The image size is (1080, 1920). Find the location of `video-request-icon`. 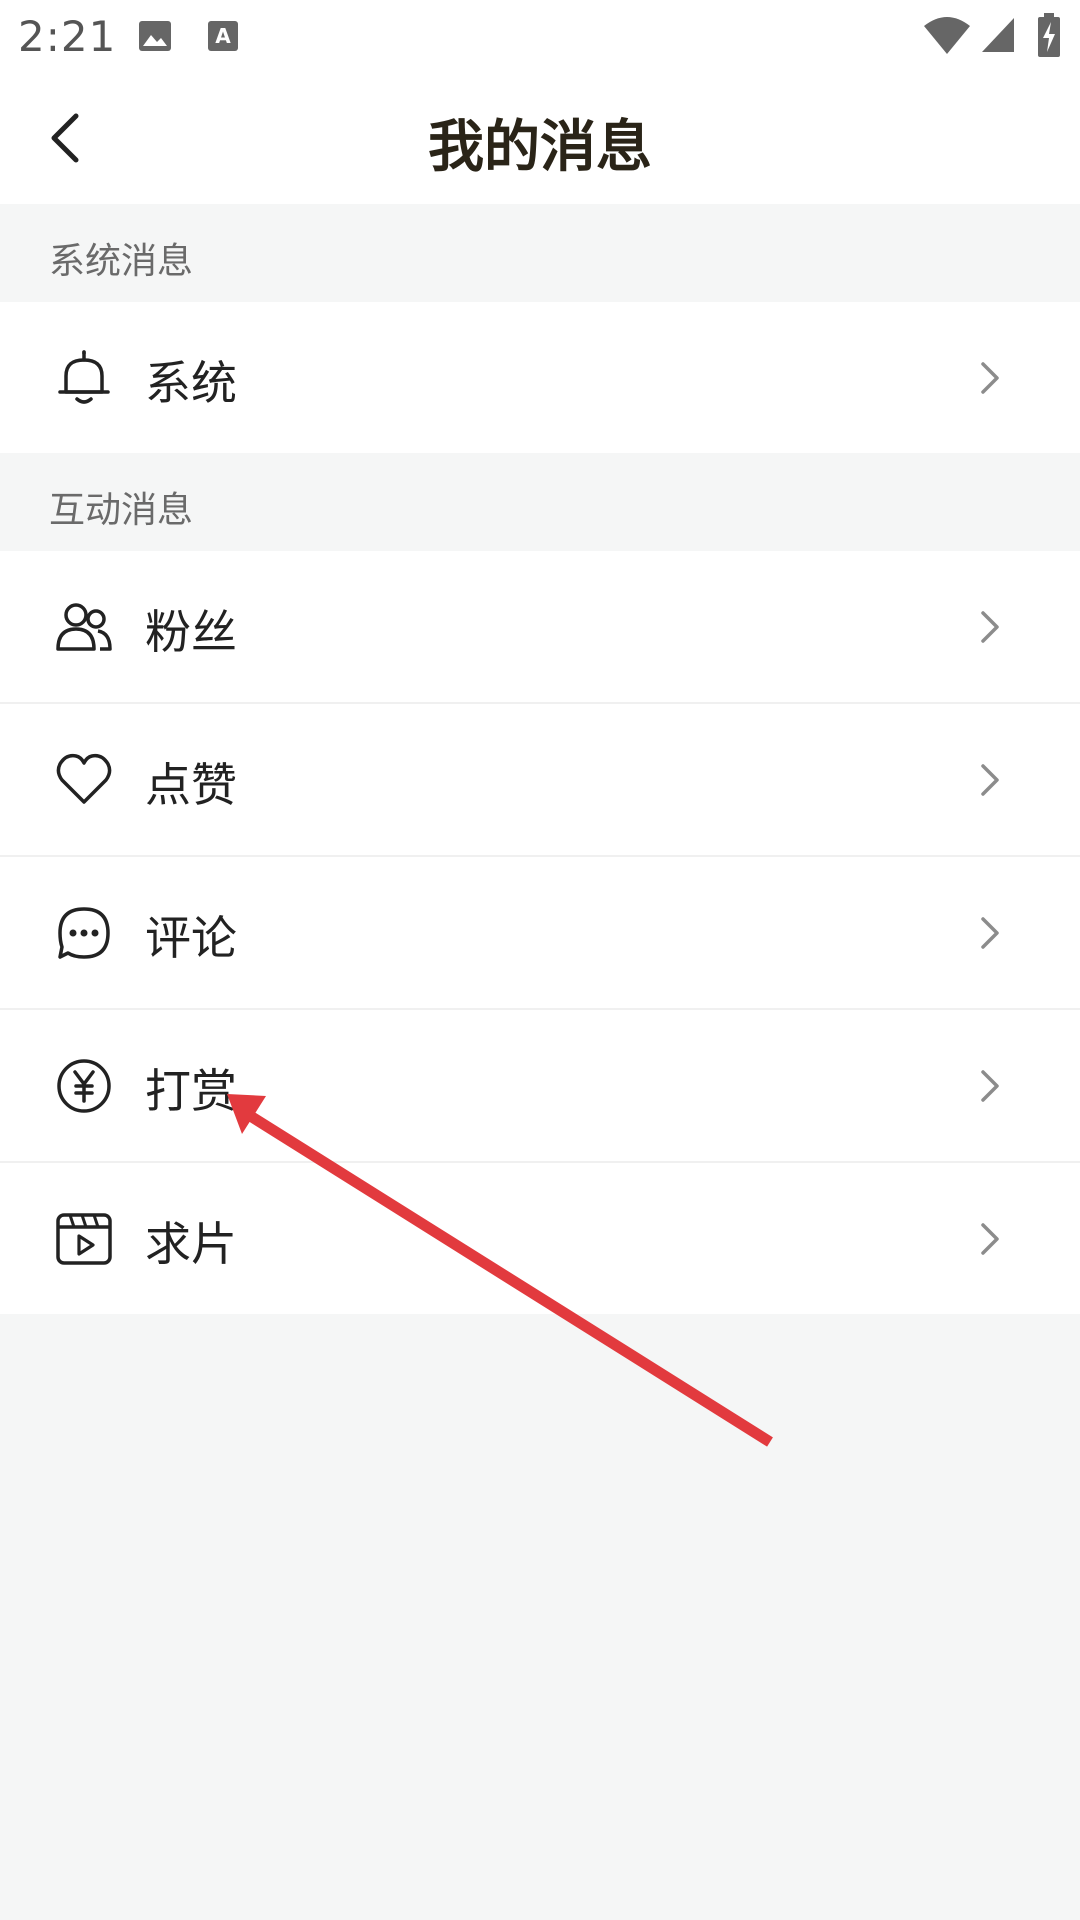

video-request-icon is located at coordinates (84, 1239).